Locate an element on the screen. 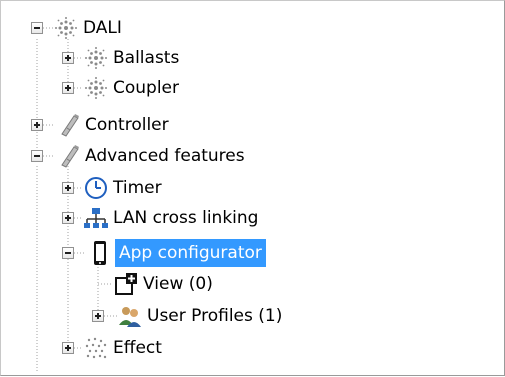 Image resolution: width=505 pixels, height=377 pixels. collapse-toggle-app-configurator is located at coordinates (68, 253).